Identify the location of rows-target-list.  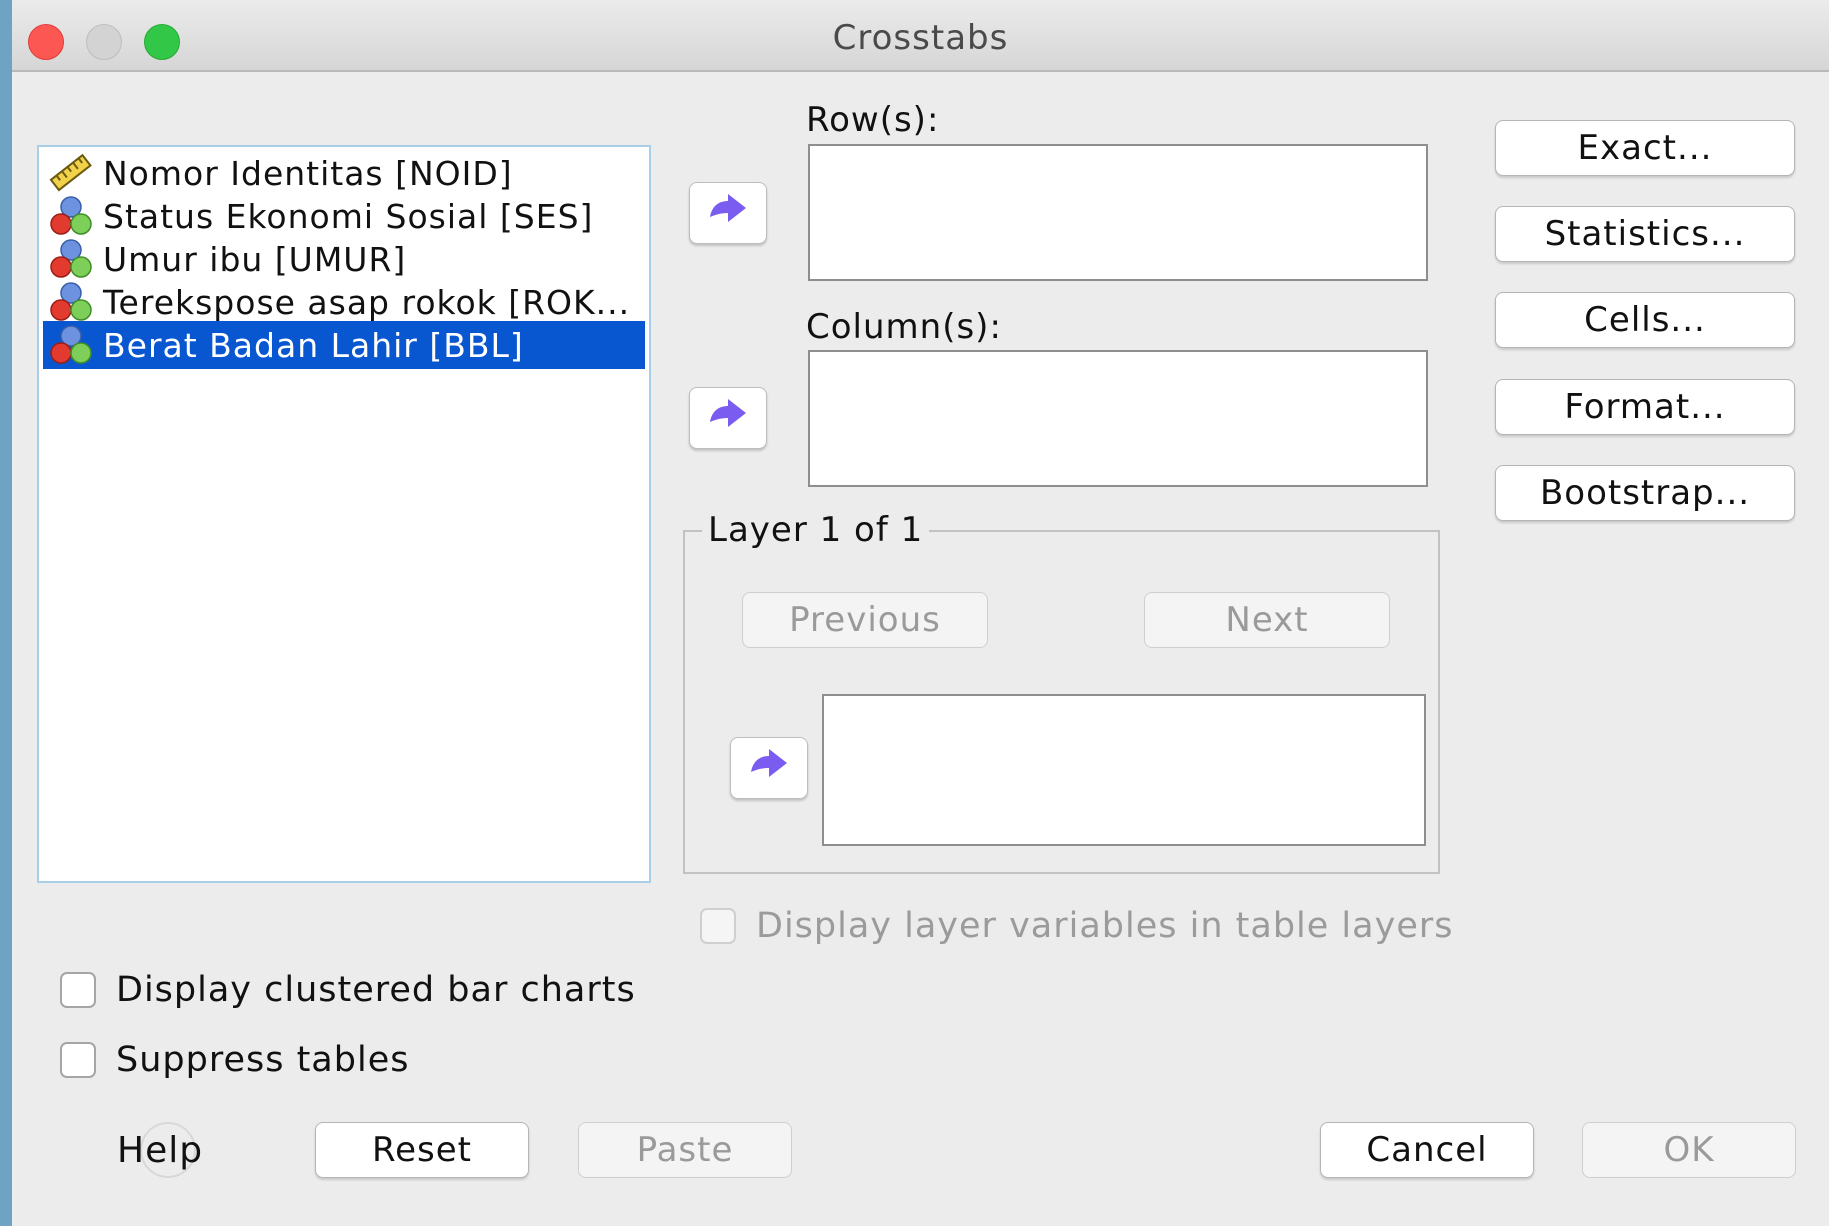
(1118, 212).